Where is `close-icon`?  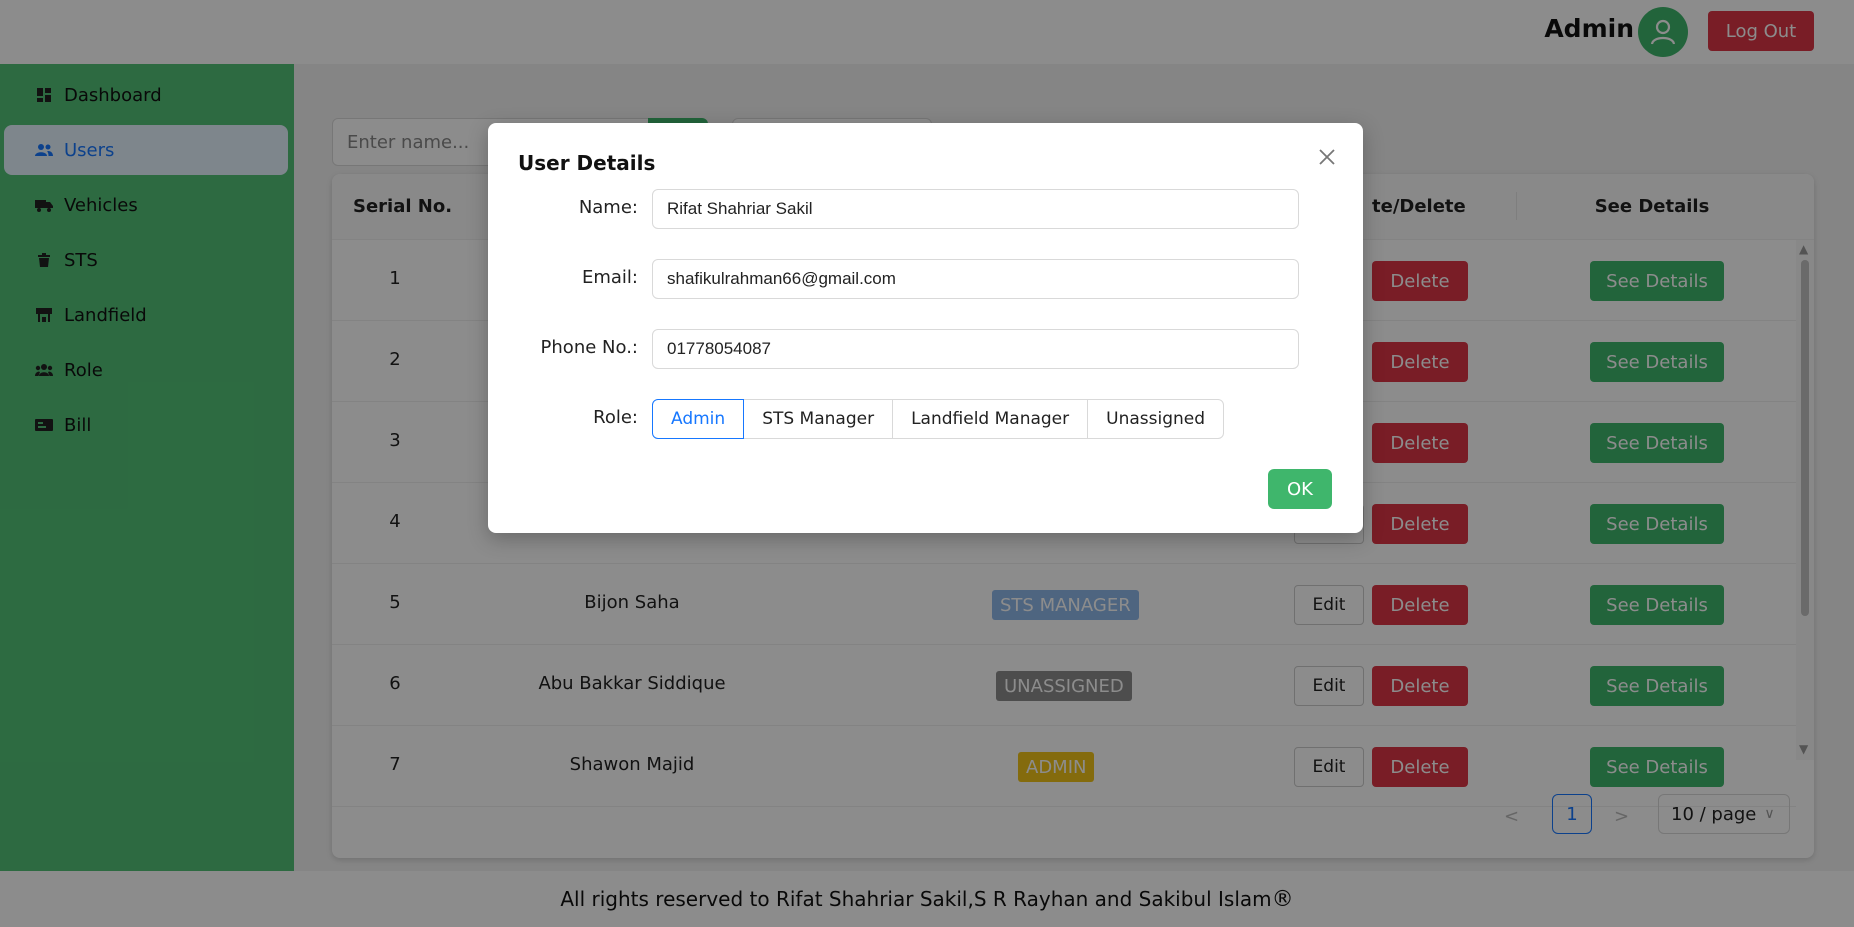 close-icon is located at coordinates (1327, 157).